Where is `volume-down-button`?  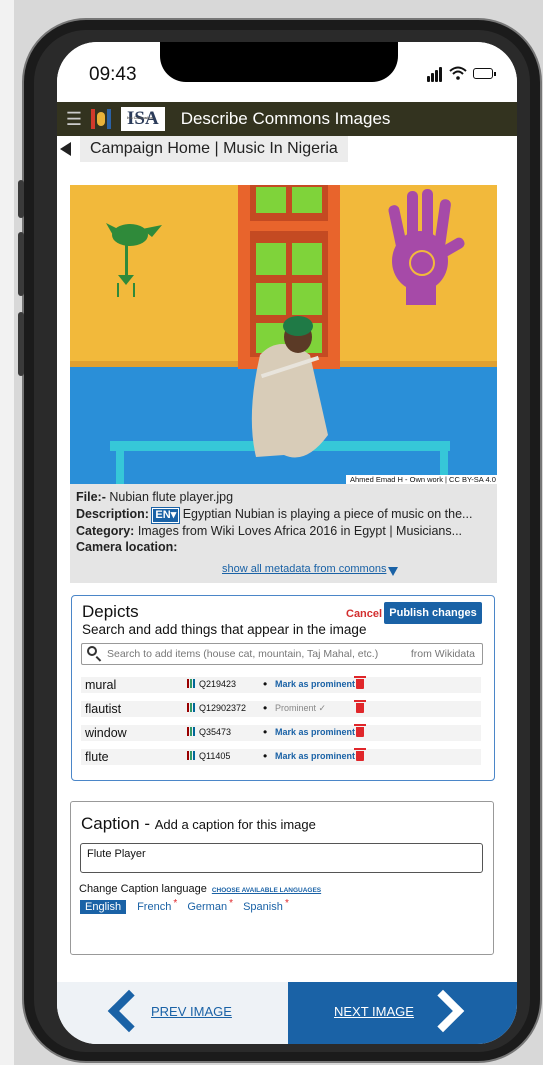
volume-down-button is located at coordinates (21, 344).